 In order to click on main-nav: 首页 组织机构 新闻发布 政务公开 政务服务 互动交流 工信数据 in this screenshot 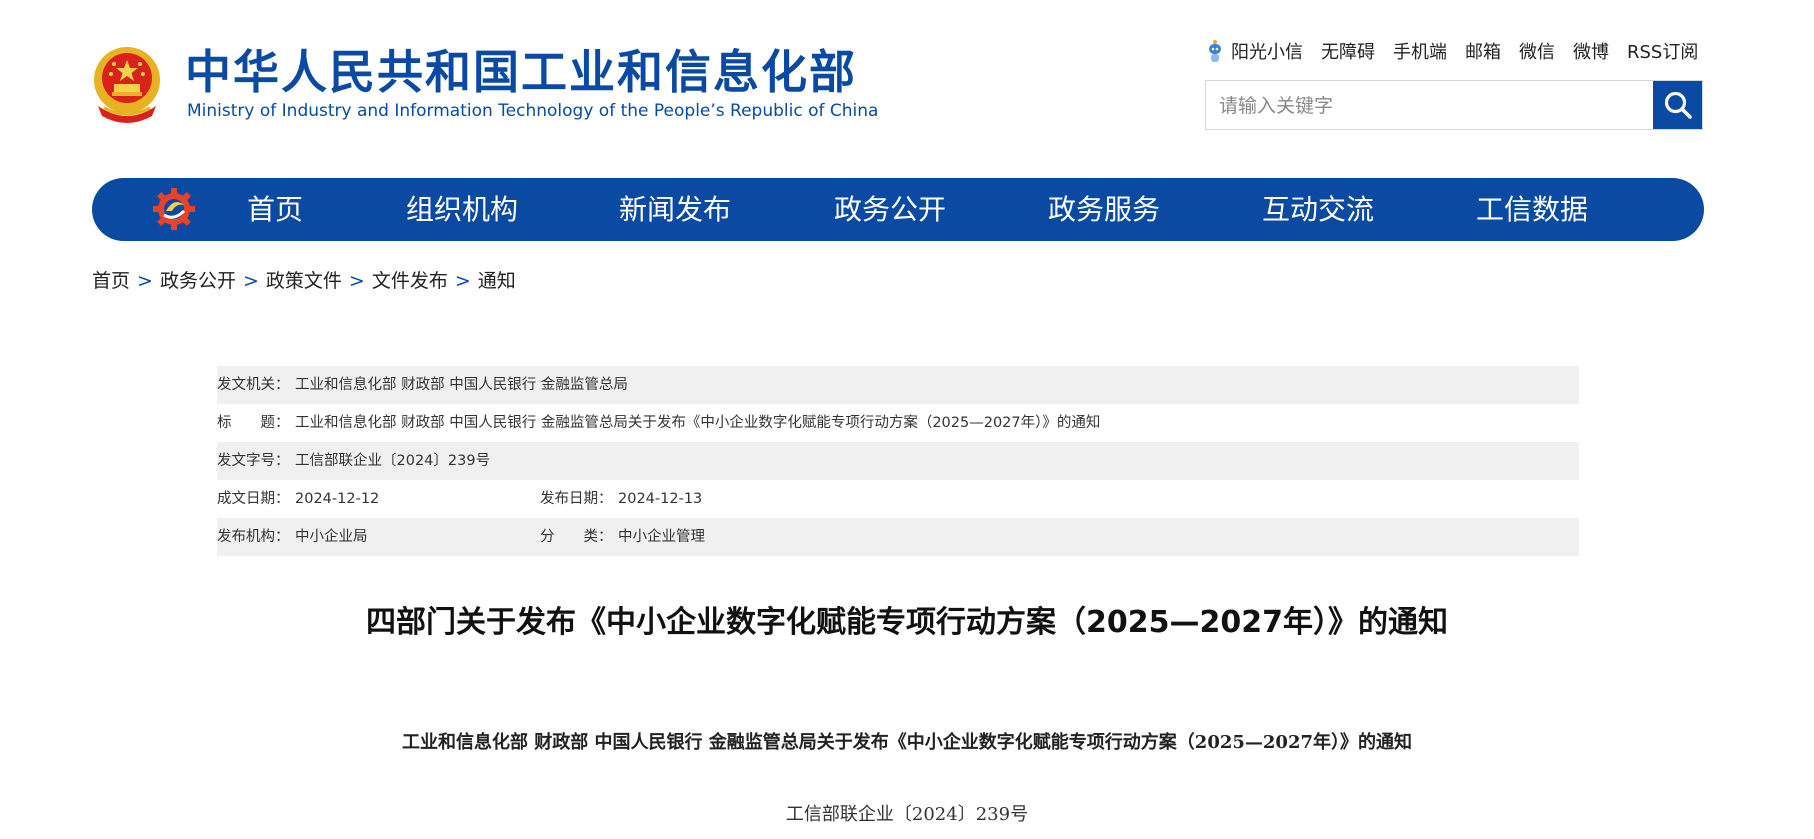, I will do `click(898, 209)`.